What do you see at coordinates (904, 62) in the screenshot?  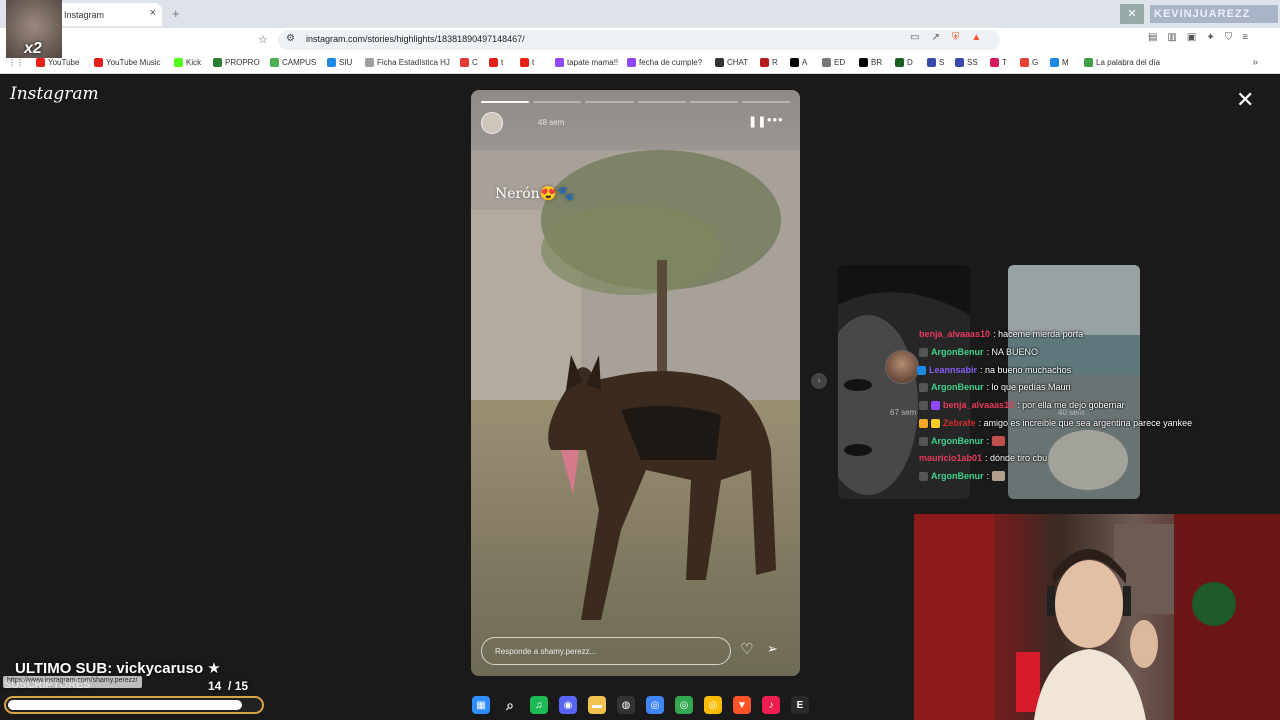 I see `bookmark-item: D` at bounding box center [904, 62].